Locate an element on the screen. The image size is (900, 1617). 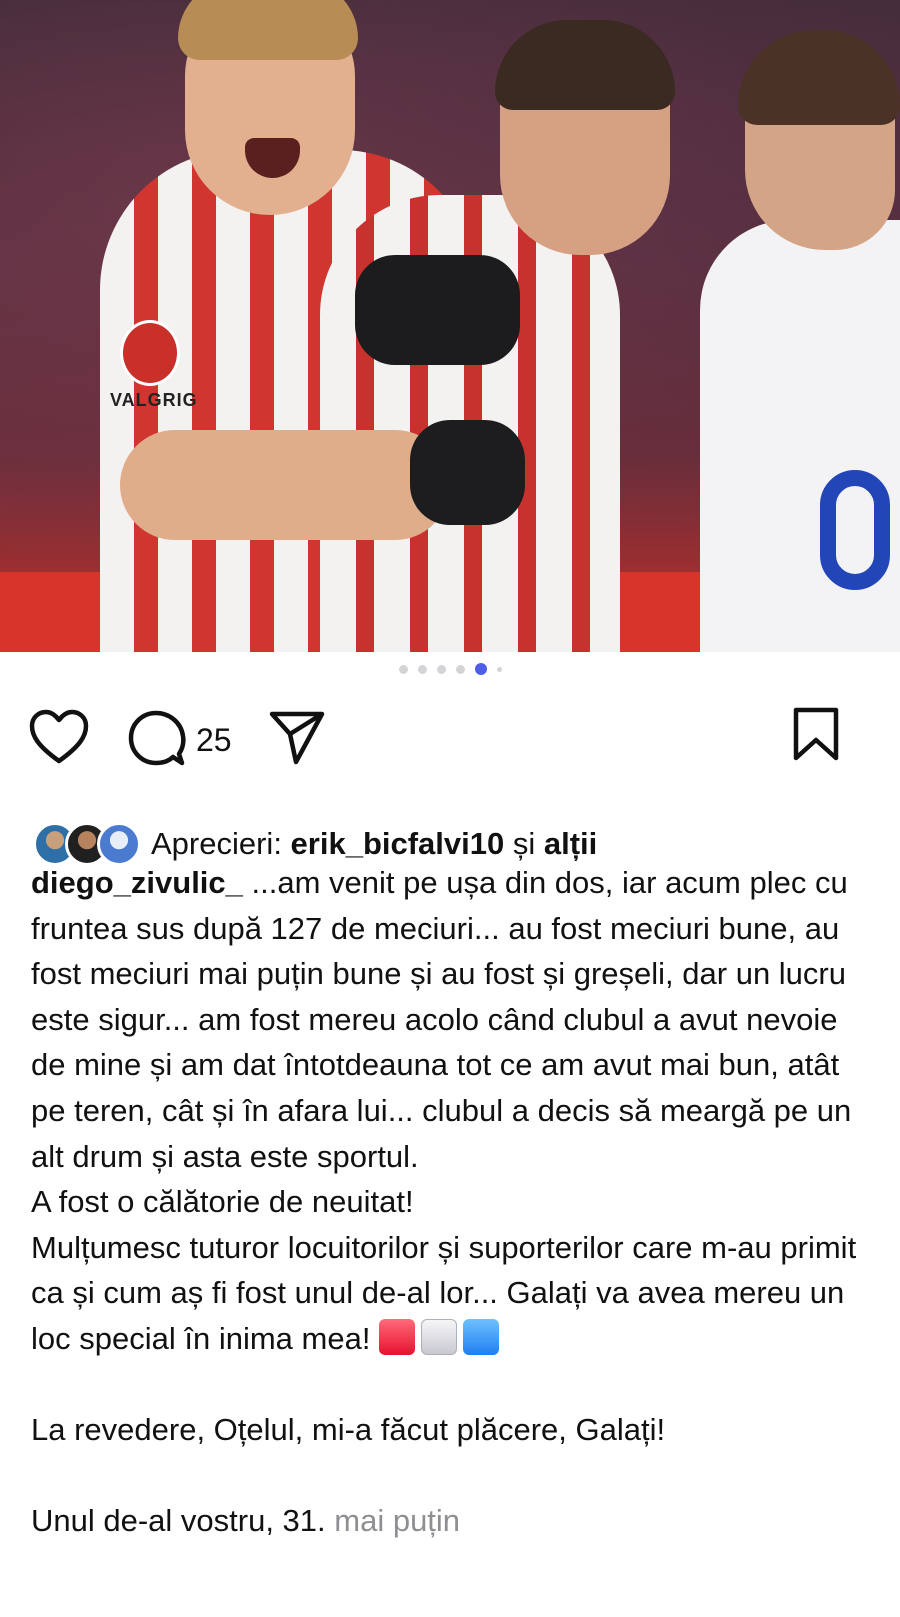
save-button is located at coordinates (816, 734).